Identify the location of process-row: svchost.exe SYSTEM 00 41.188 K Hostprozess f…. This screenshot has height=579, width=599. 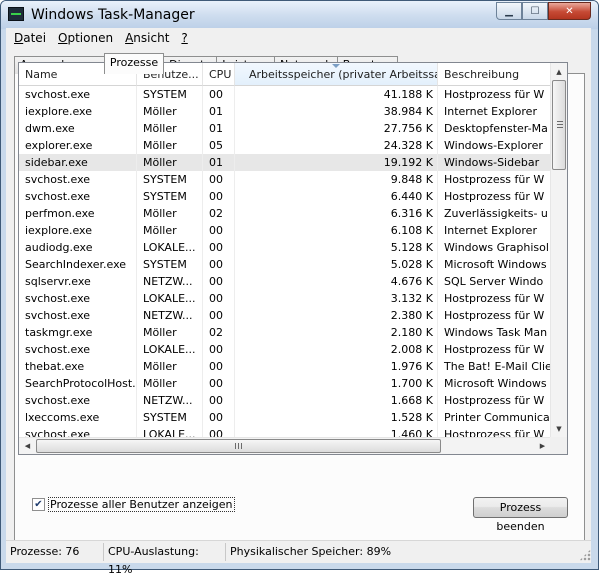
(285, 94).